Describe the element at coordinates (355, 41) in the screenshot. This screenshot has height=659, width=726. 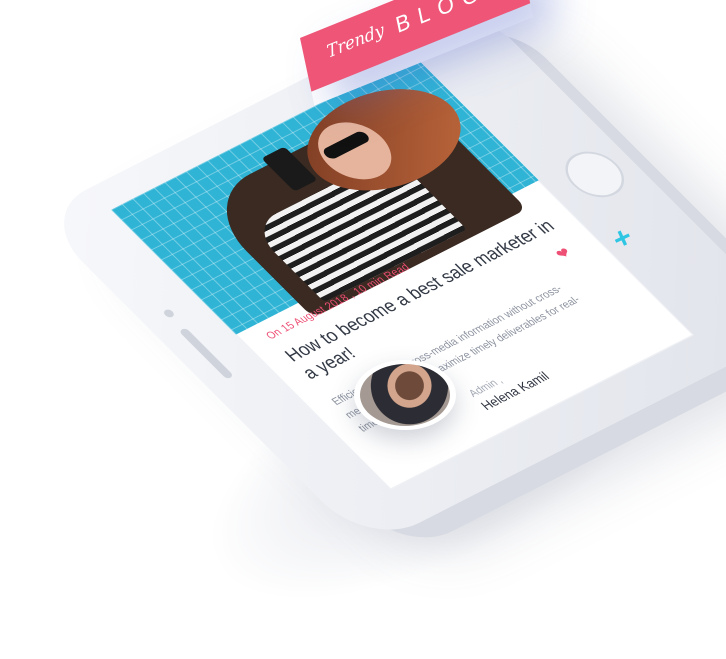
I see `banner-script-text: Trendy` at that location.